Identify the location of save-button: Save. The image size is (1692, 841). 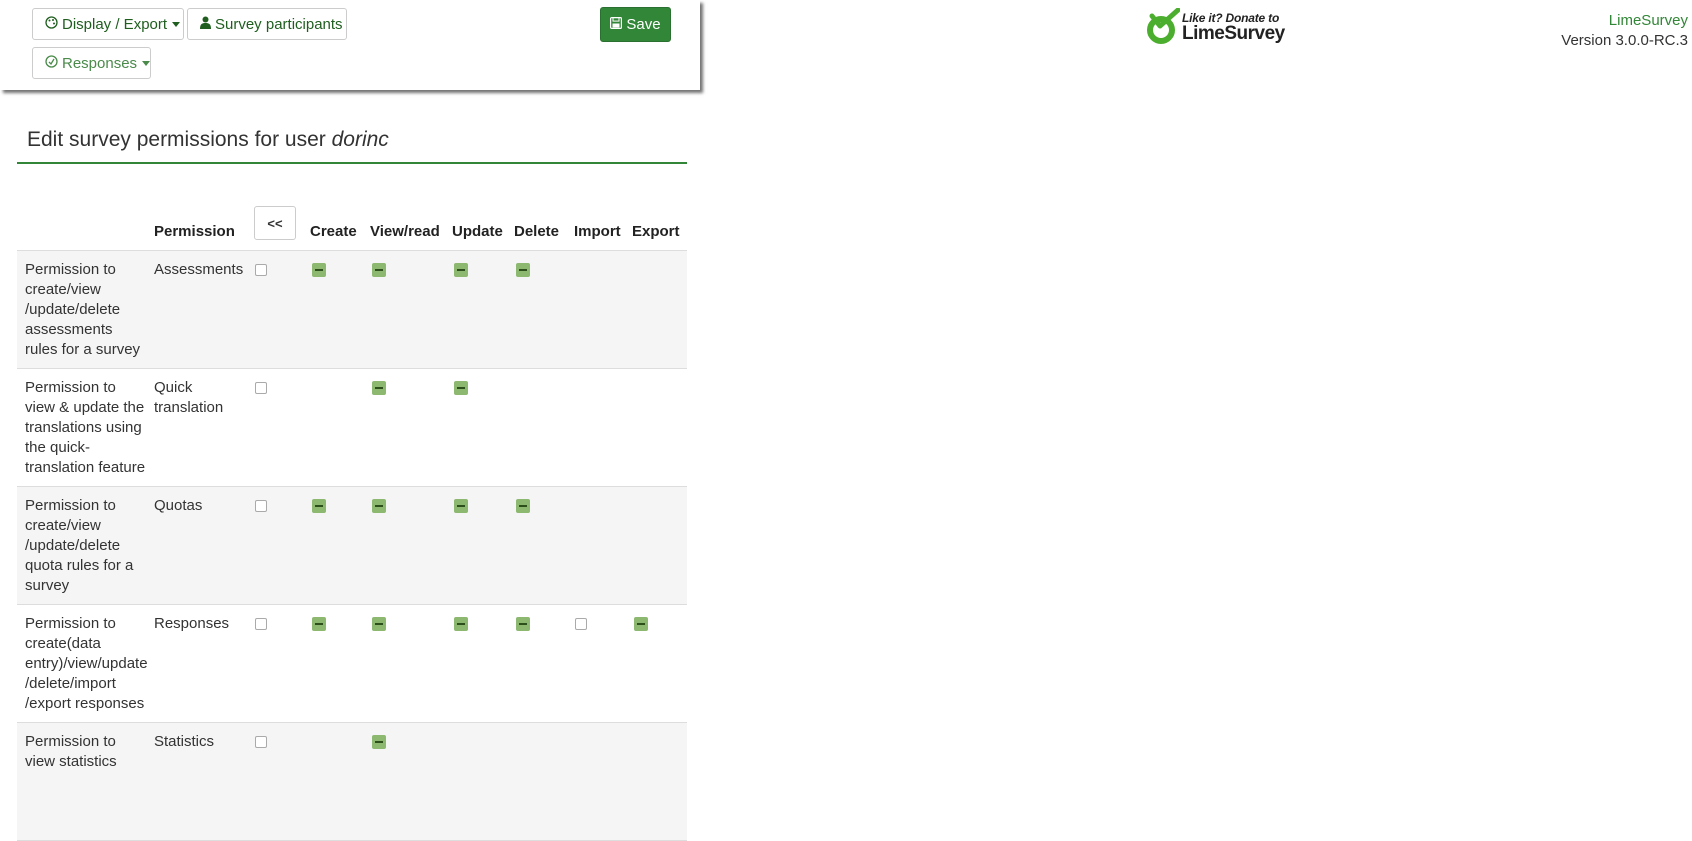
(635, 24).